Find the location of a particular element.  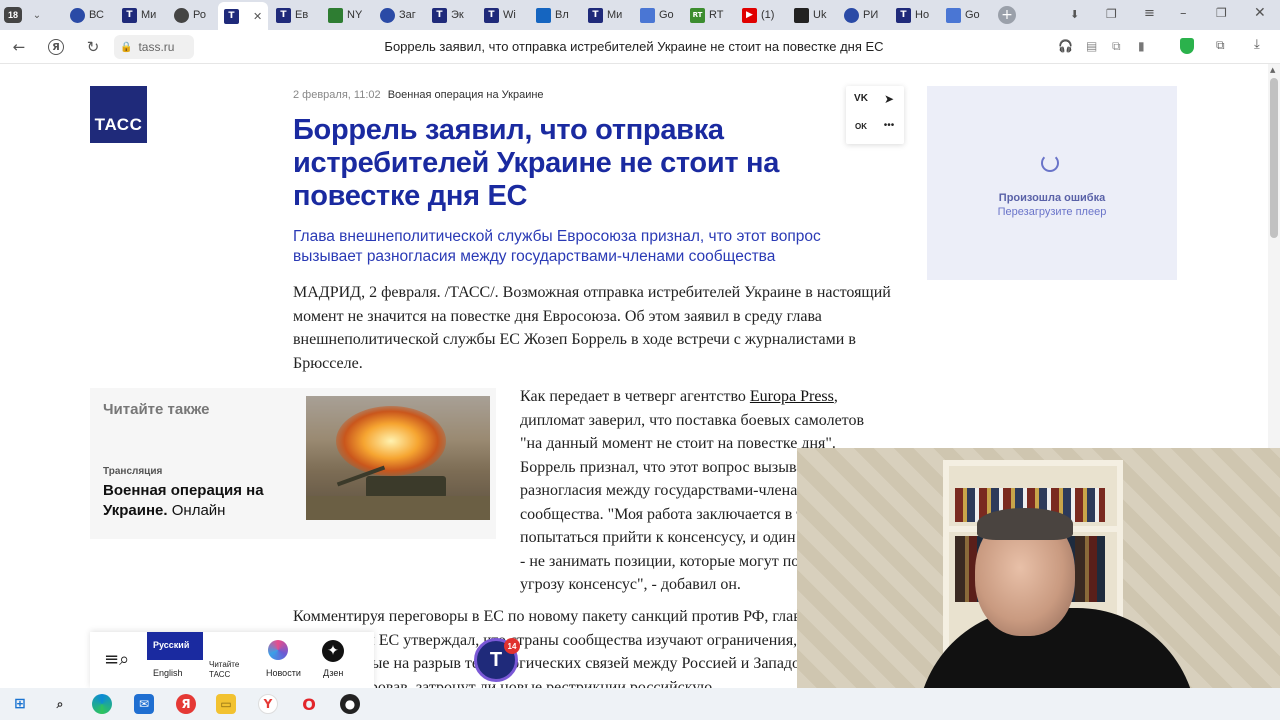

close-tab-icon: ✕ is located at coordinates (257, 16).